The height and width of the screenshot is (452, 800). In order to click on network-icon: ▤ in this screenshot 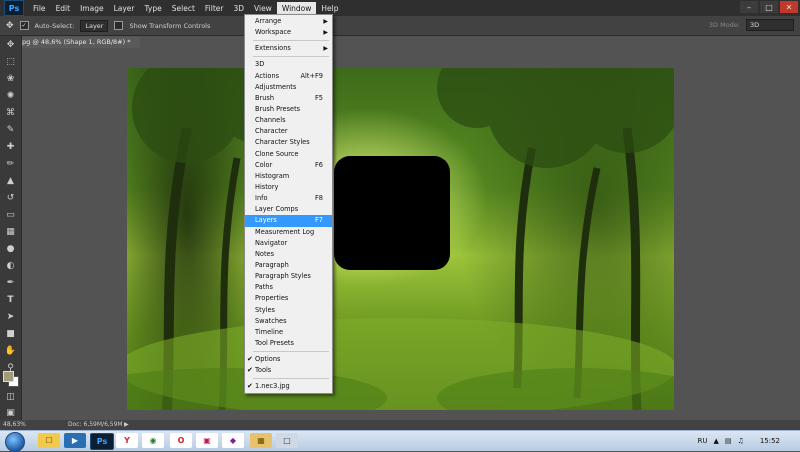, I will do `click(728, 441)`.